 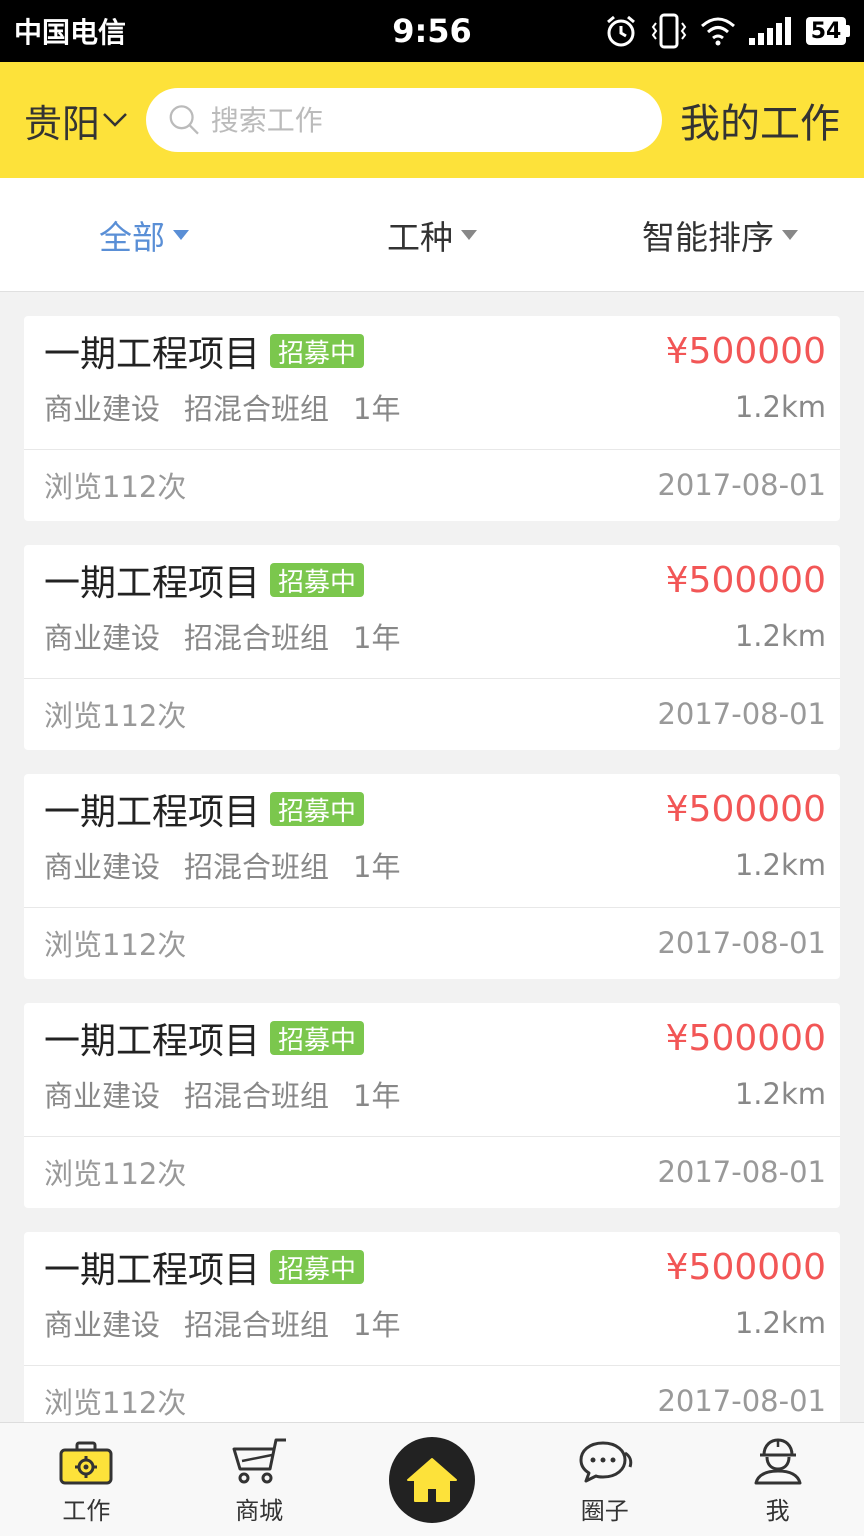 What do you see at coordinates (669, 31) in the screenshot?
I see `vibrate-icon` at bounding box center [669, 31].